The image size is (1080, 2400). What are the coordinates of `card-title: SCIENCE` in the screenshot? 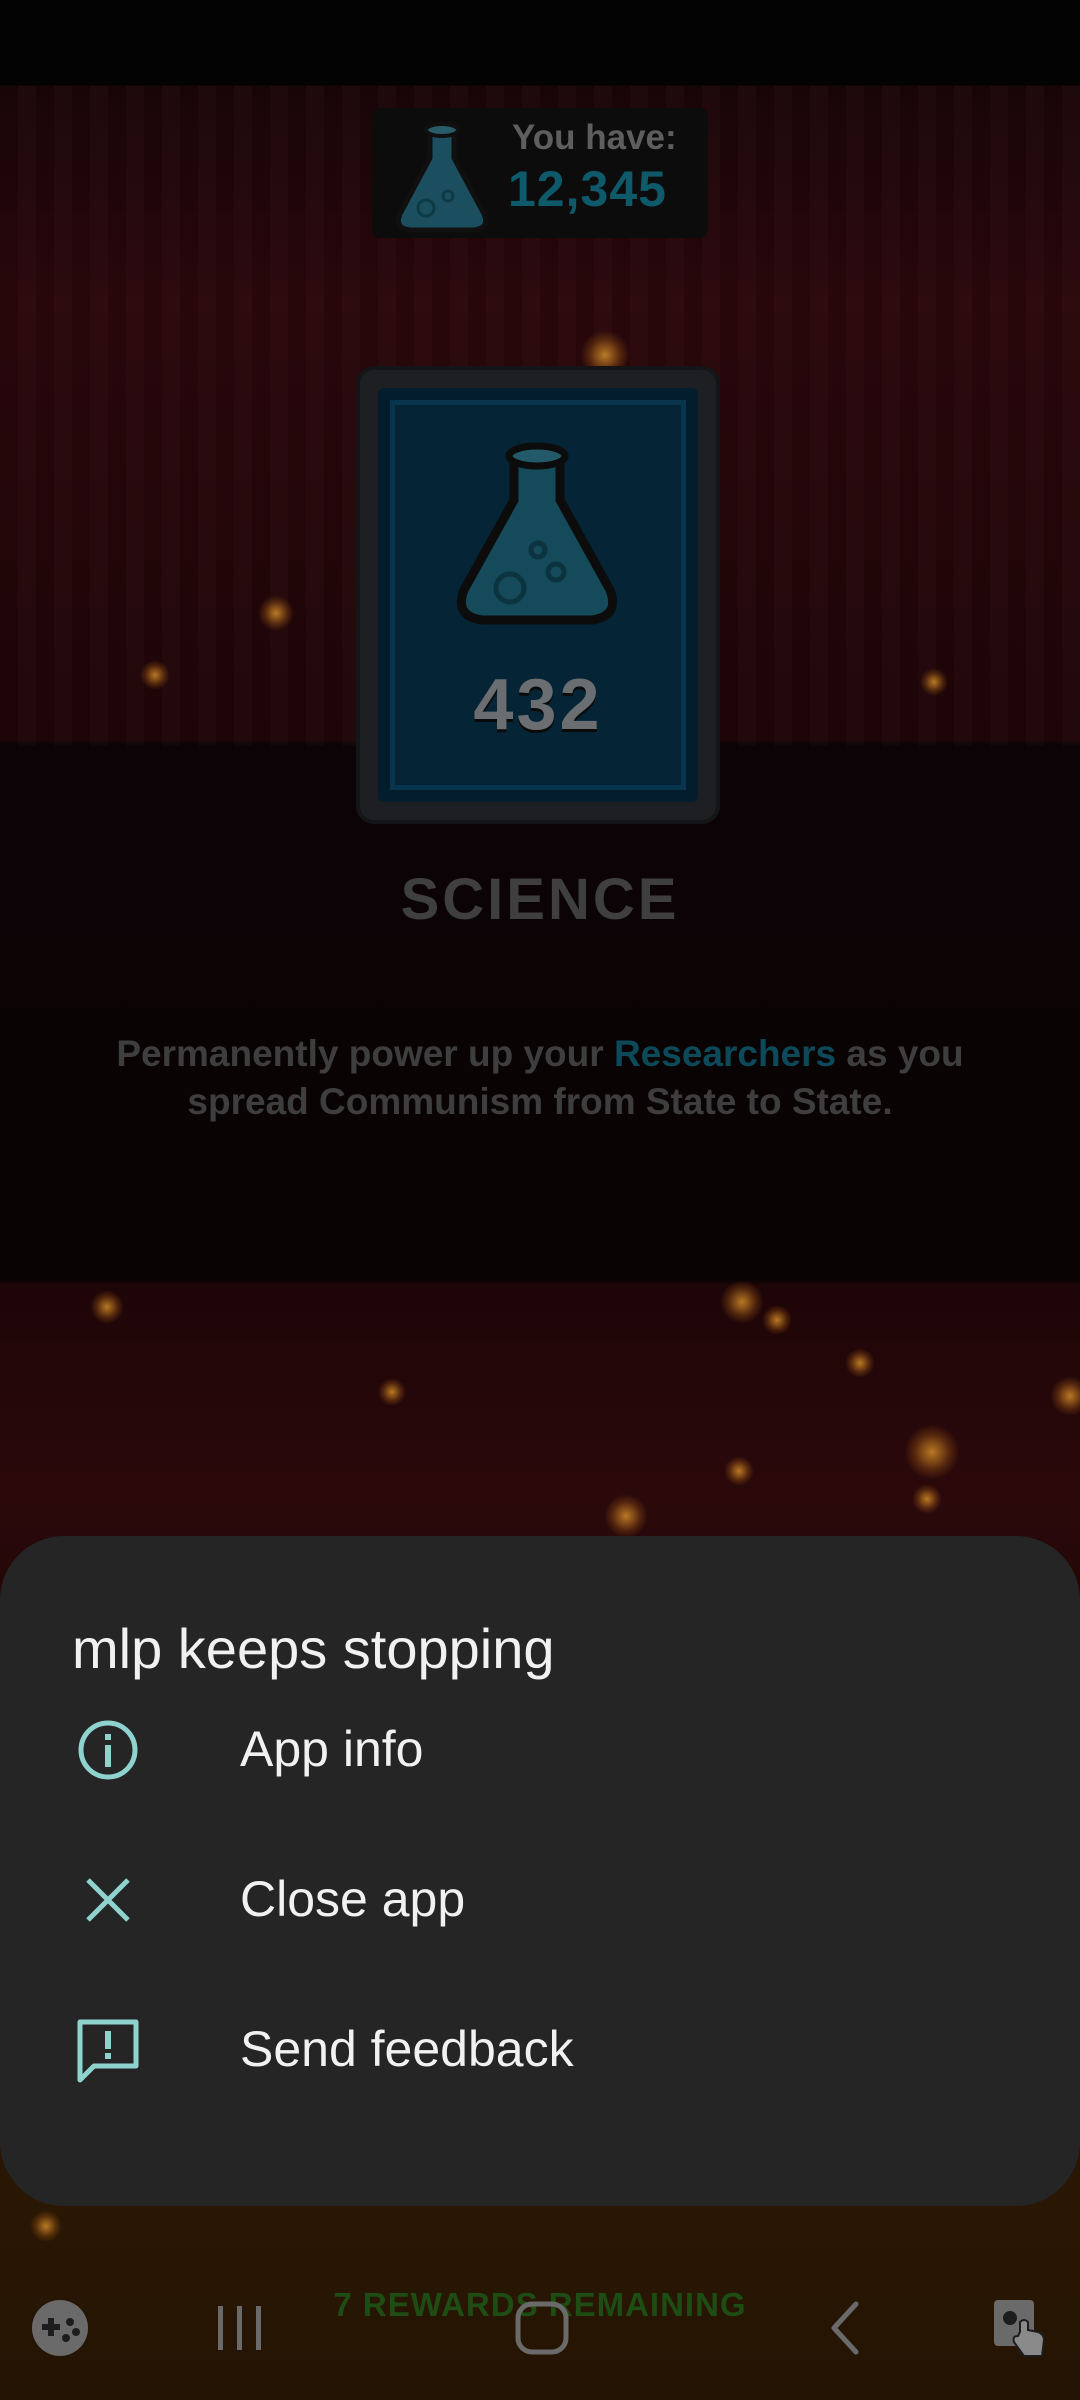 It's located at (540, 899).